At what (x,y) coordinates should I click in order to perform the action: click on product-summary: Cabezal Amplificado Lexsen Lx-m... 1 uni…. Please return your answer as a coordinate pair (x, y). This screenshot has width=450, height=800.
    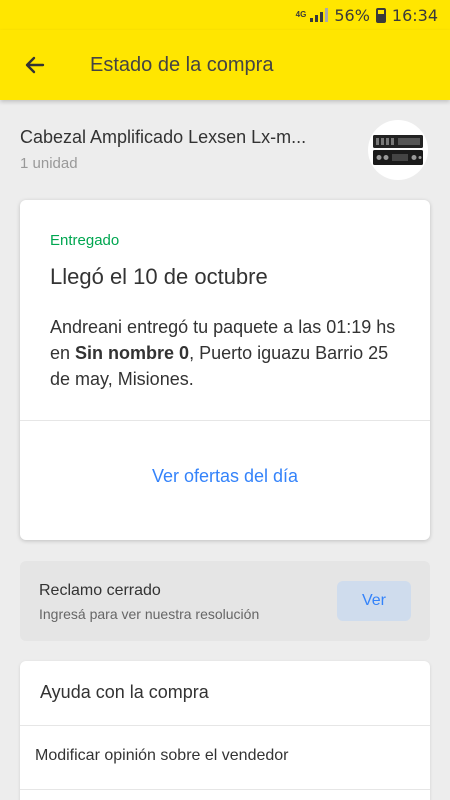
    Looking at the image, I should click on (225, 145).